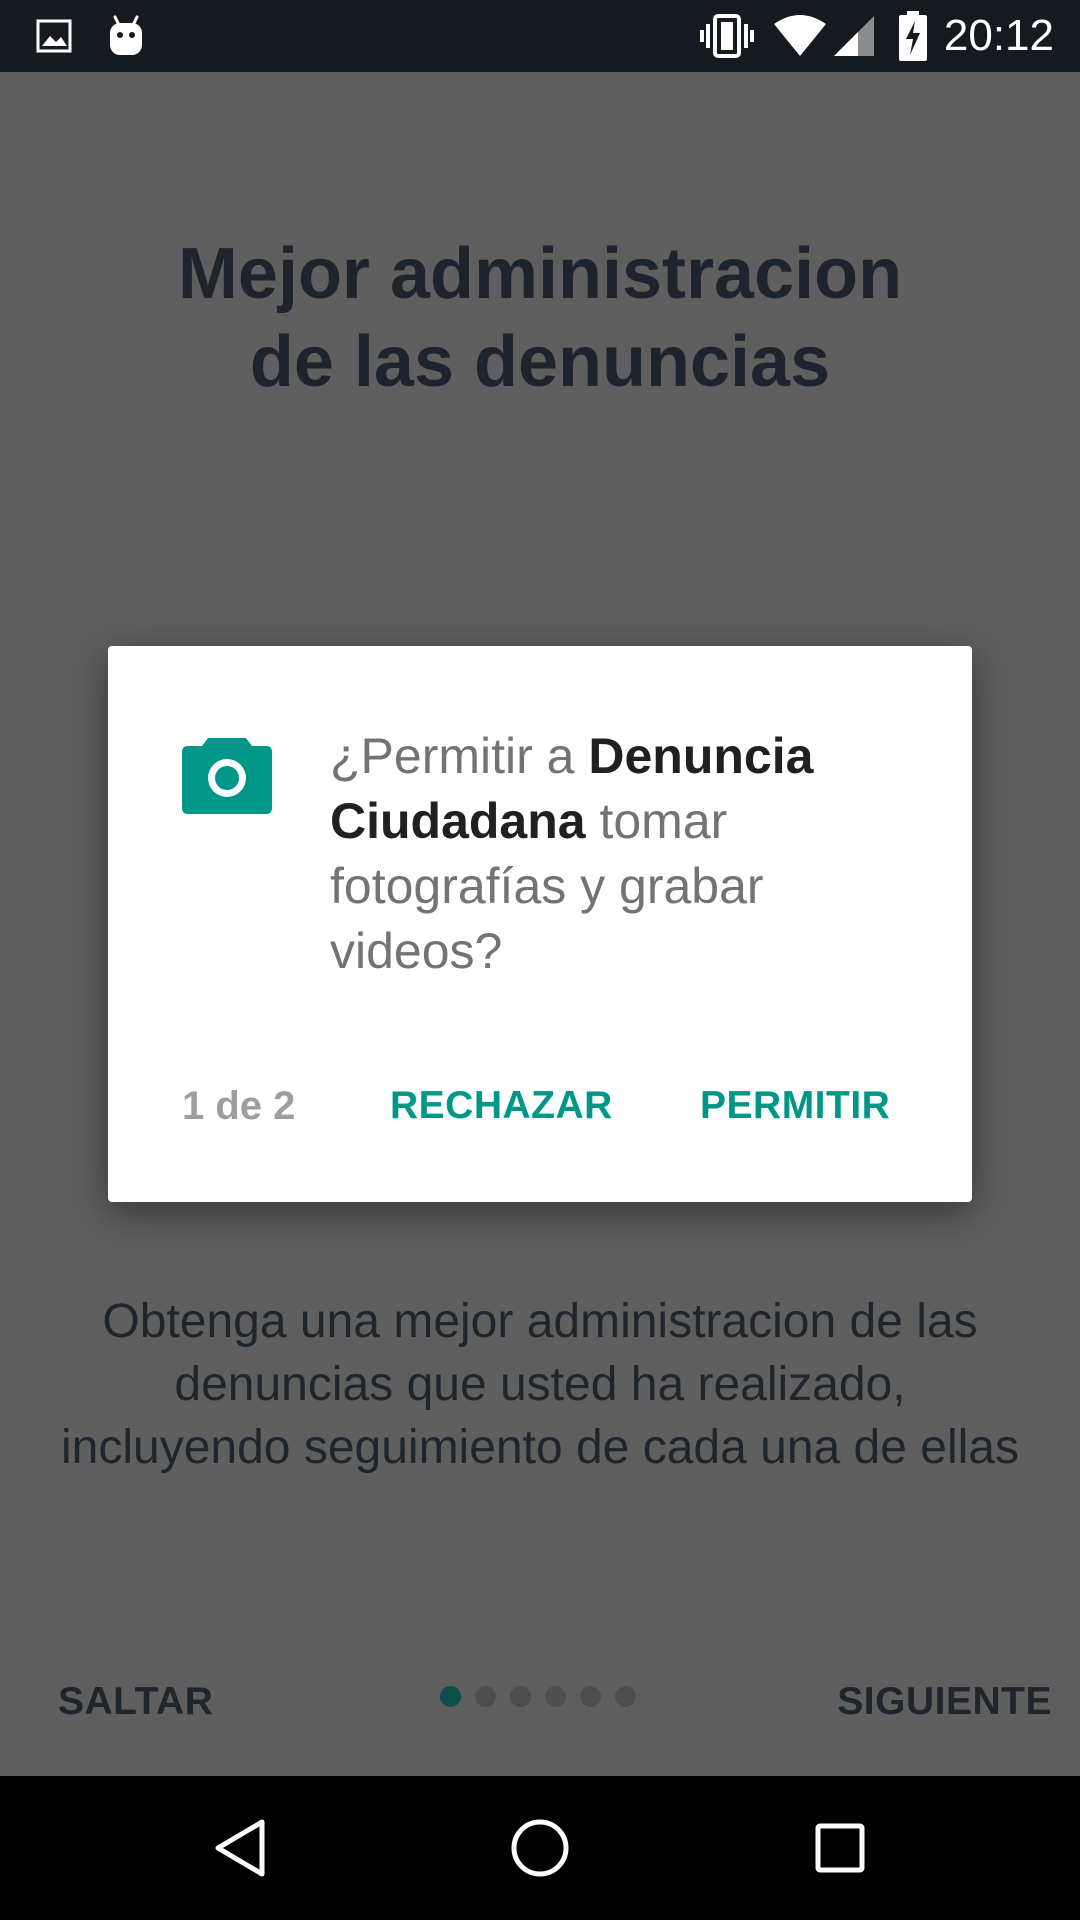 This screenshot has height=1920, width=1080. I want to click on vibrate-icon, so click(727, 36).